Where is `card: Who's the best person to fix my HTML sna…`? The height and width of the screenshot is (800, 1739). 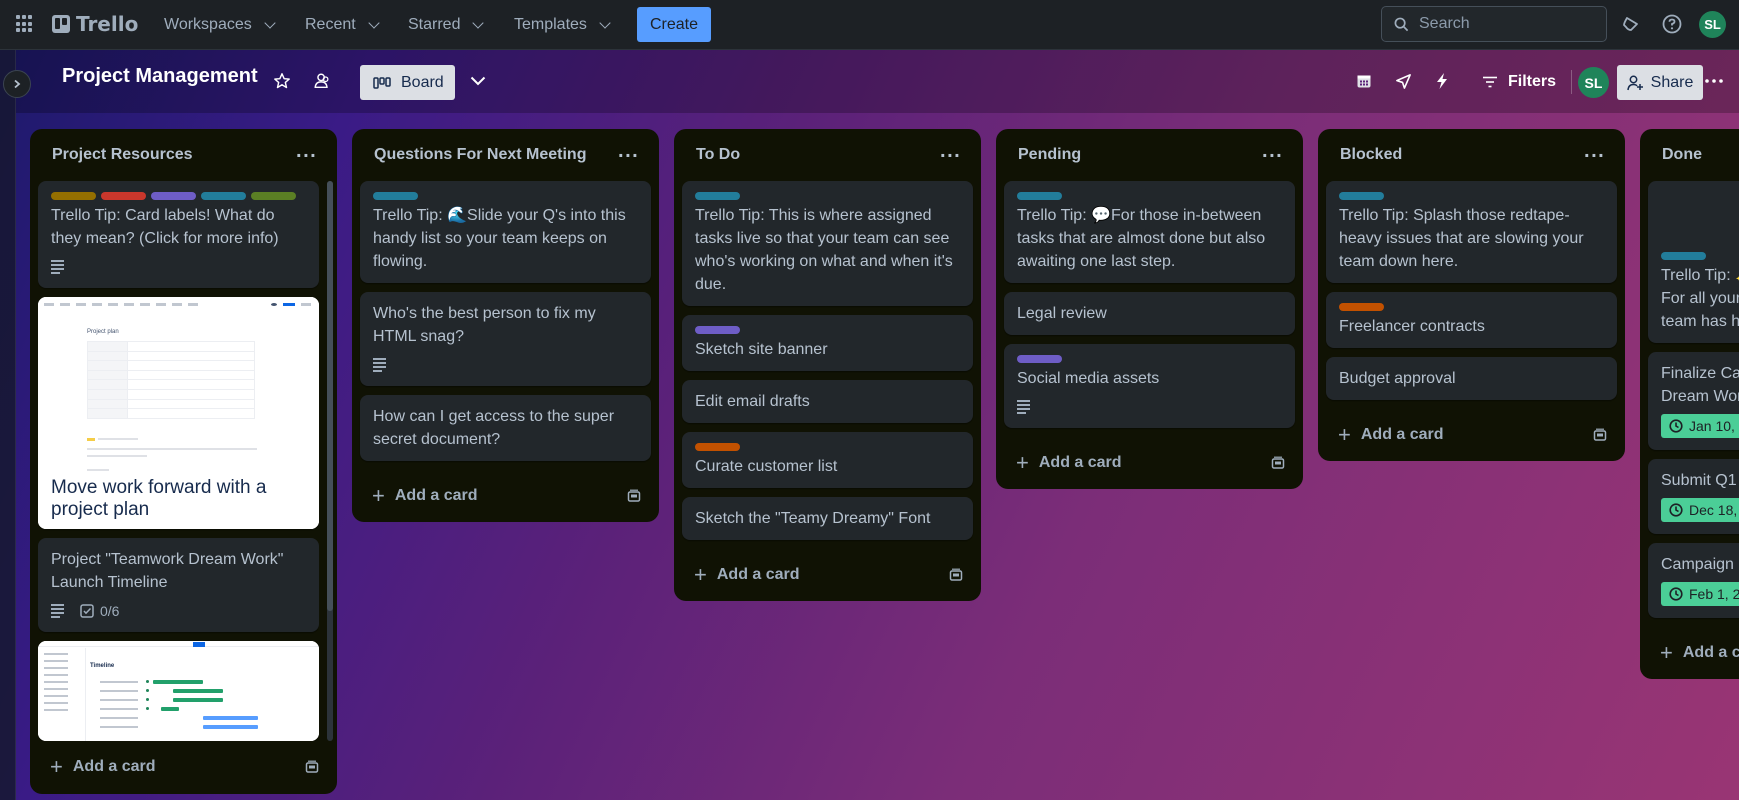 card: Who's the best person to fix my HTML sna… is located at coordinates (505, 339).